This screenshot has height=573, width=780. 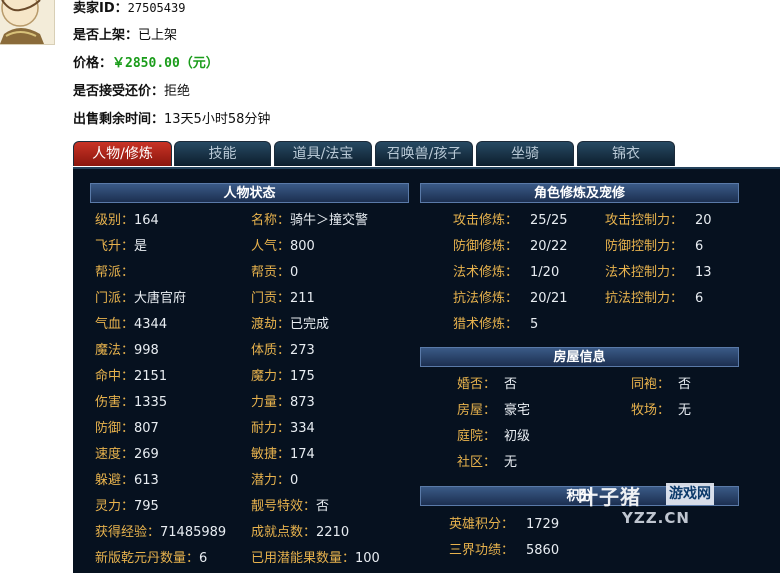 What do you see at coordinates (543, 550) in the screenshot?
I see `points-info-value: 5860` at bounding box center [543, 550].